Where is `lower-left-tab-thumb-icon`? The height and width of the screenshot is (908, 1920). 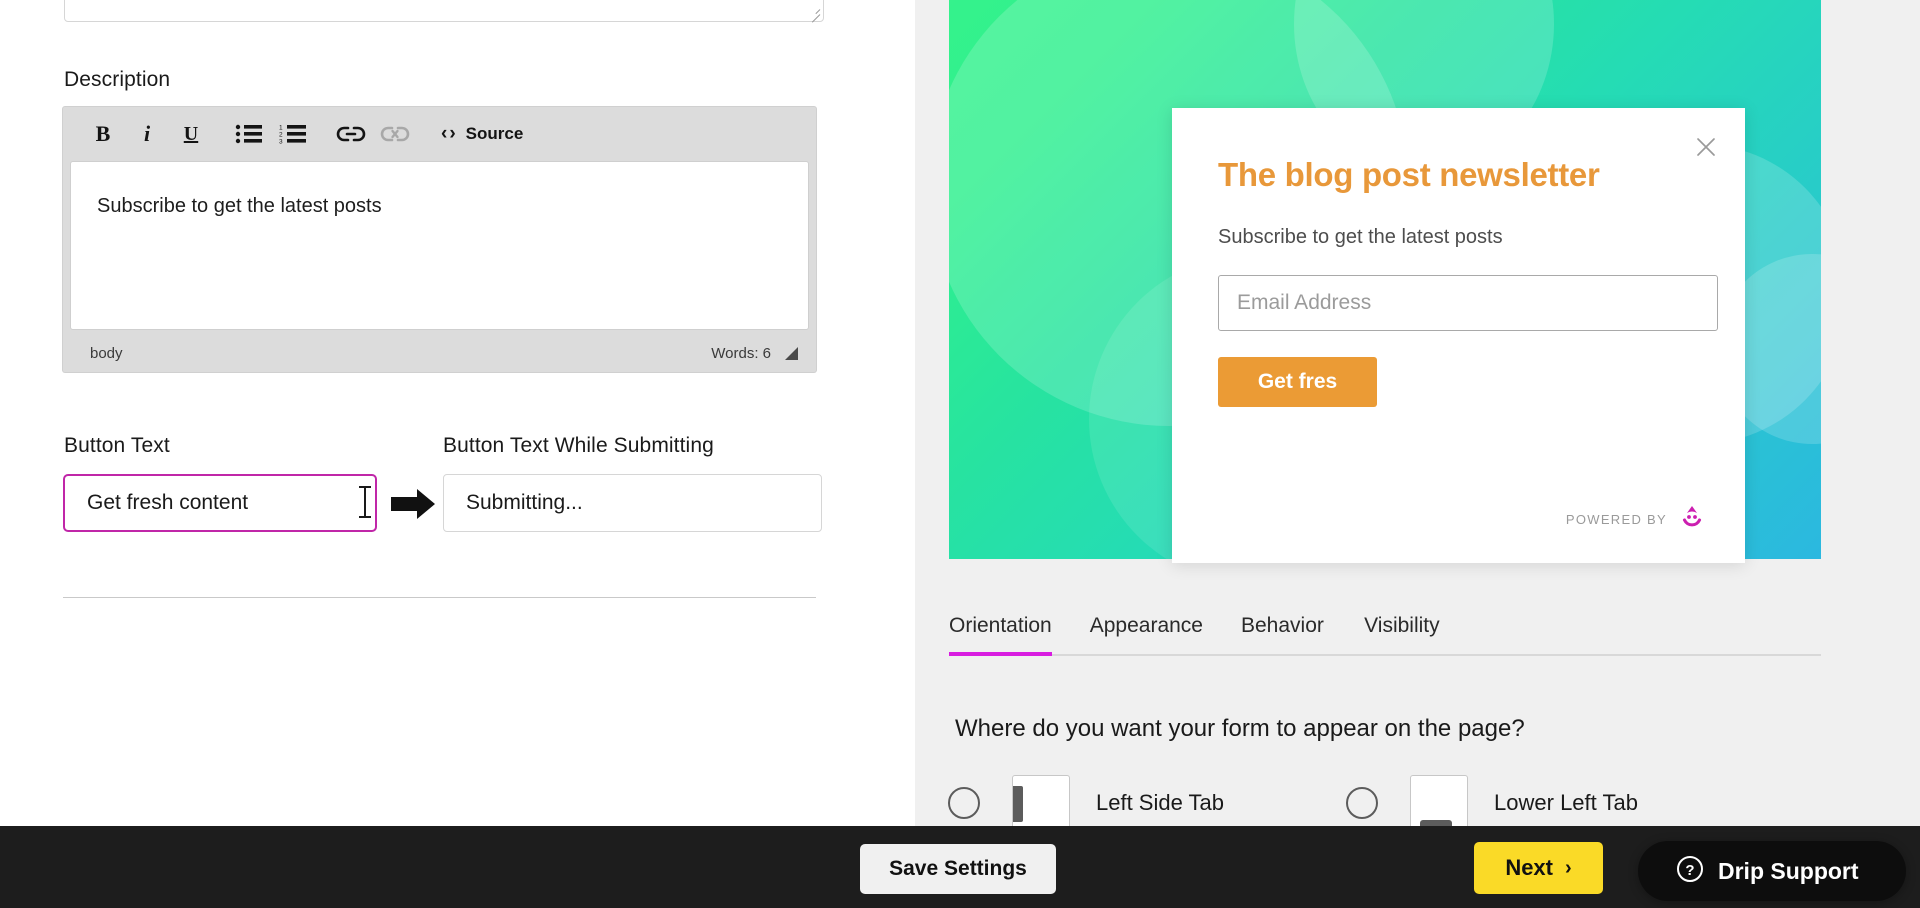
lower-left-tab-thumb-icon is located at coordinates (1439, 803).